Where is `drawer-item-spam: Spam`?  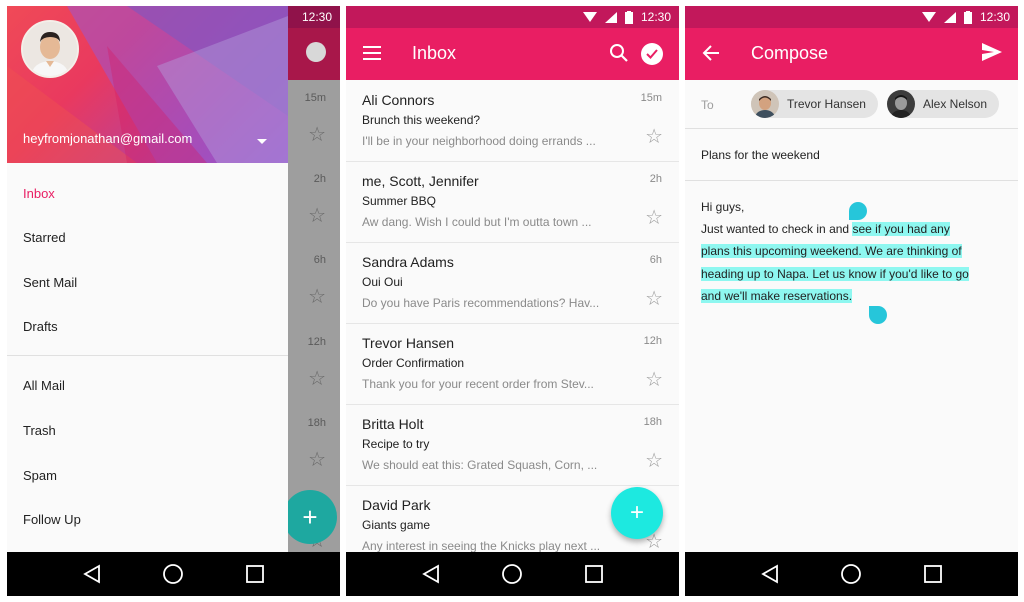 drawer-item-spam: Spam is located at coordinates (40, 475).